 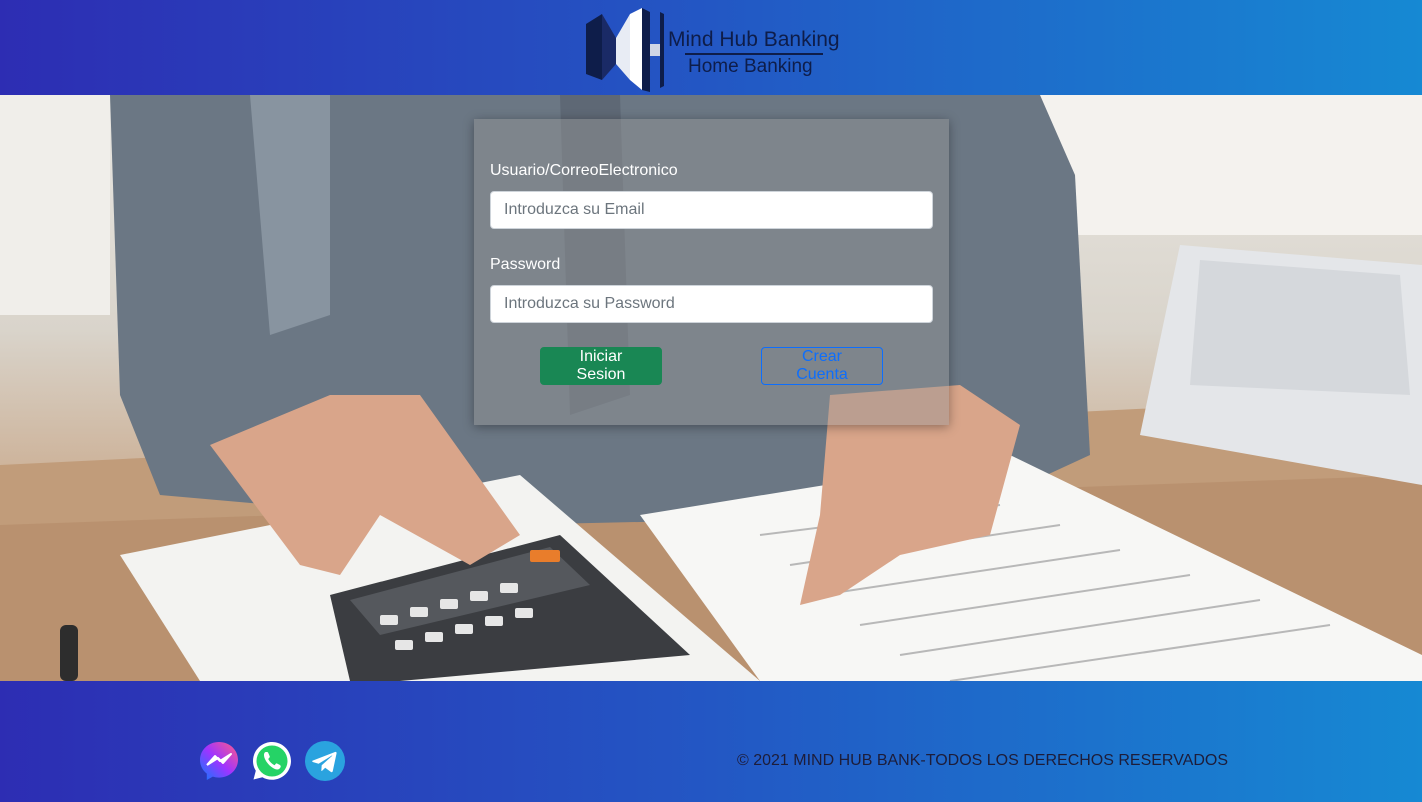 I want to click on email-field, so click(x=711, y=210).